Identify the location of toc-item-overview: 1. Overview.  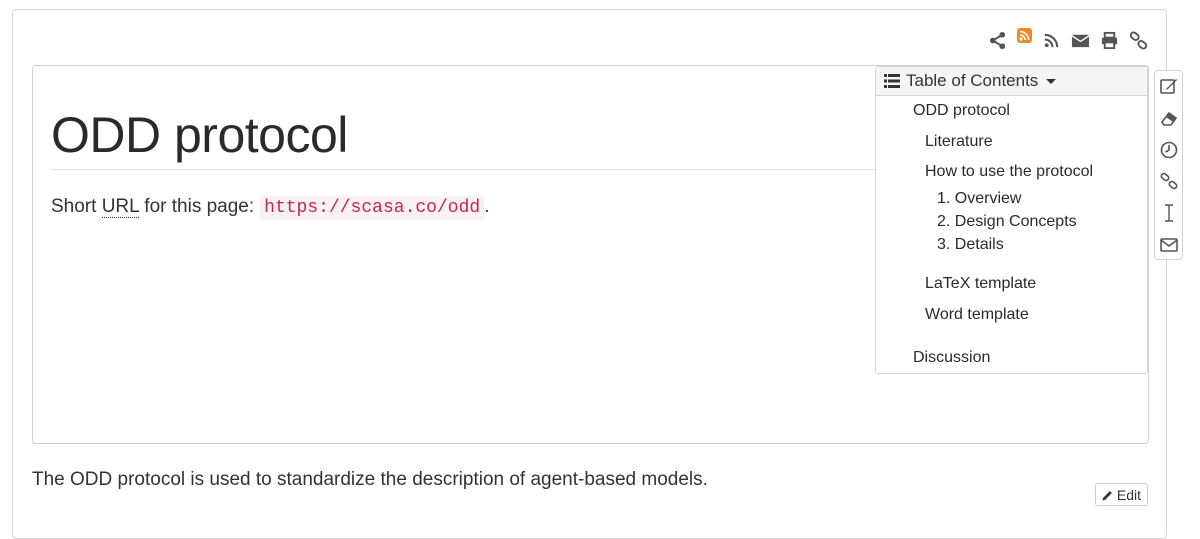
(979, 199).